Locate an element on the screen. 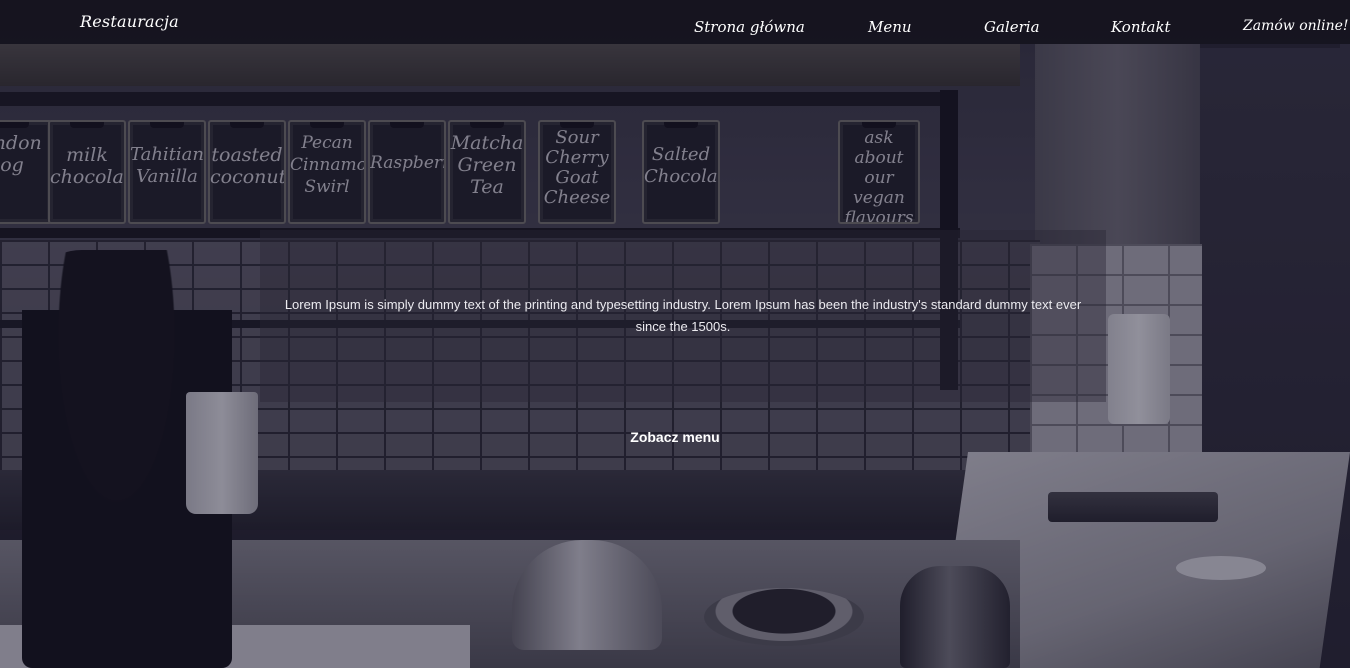 This screenshot has width=1350, height=668. nav-link-gallery: Galeria is located at coordinates (1012, 27).